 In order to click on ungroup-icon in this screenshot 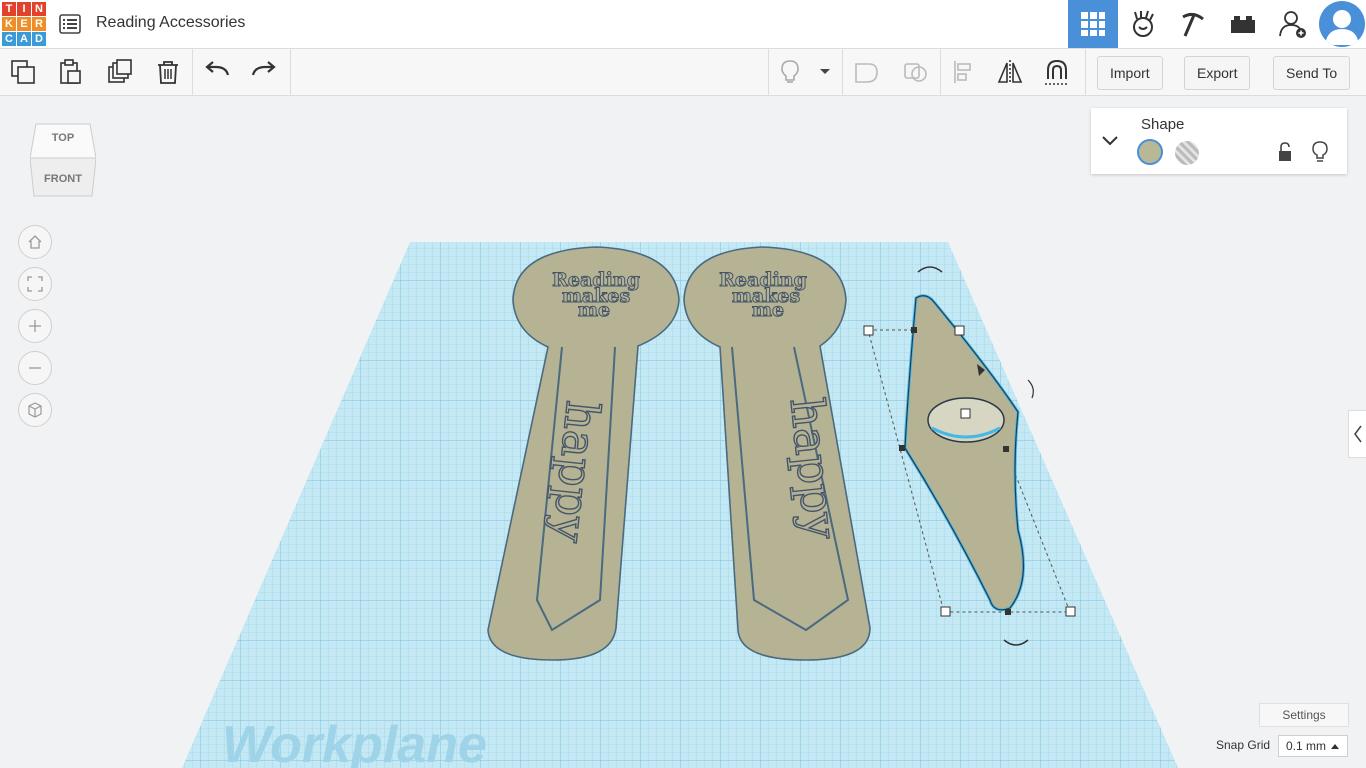, I will do `click(915, 72)`.